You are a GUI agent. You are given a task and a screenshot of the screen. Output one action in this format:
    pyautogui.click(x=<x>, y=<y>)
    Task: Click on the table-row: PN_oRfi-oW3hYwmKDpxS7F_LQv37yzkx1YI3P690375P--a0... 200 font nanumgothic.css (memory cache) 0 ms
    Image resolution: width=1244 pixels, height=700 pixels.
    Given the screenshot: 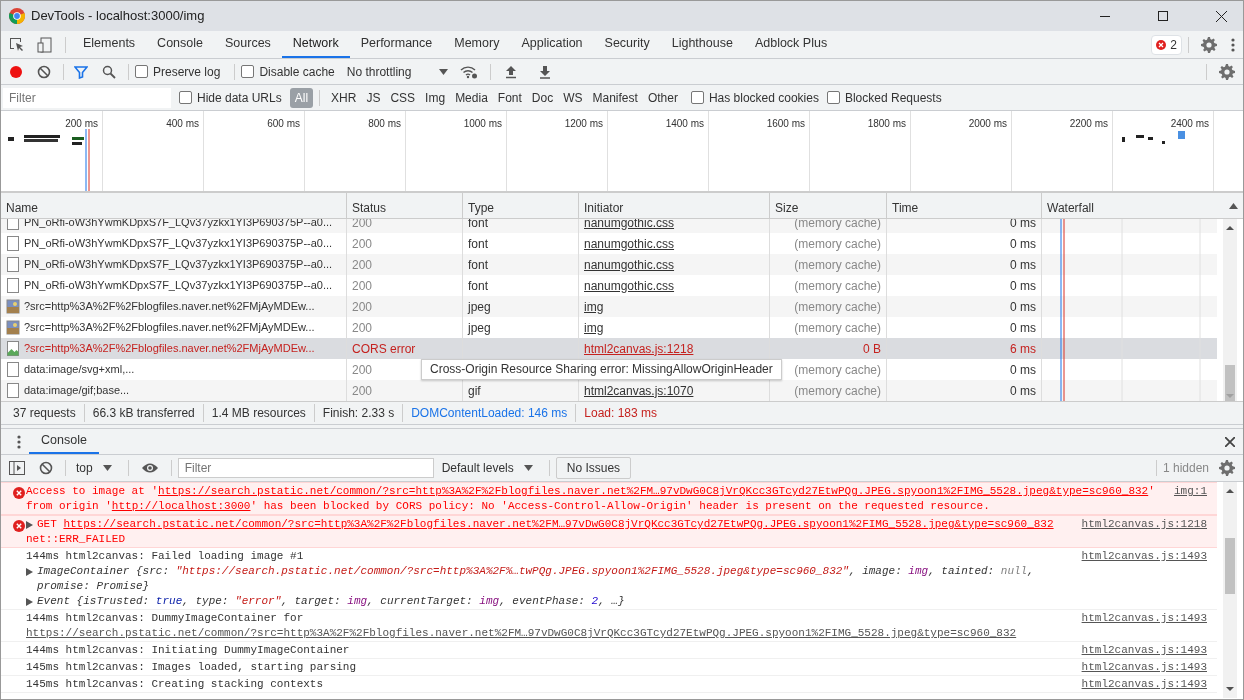 What is the action you would take?
    pyautogui.click(x=609, y=264)
    